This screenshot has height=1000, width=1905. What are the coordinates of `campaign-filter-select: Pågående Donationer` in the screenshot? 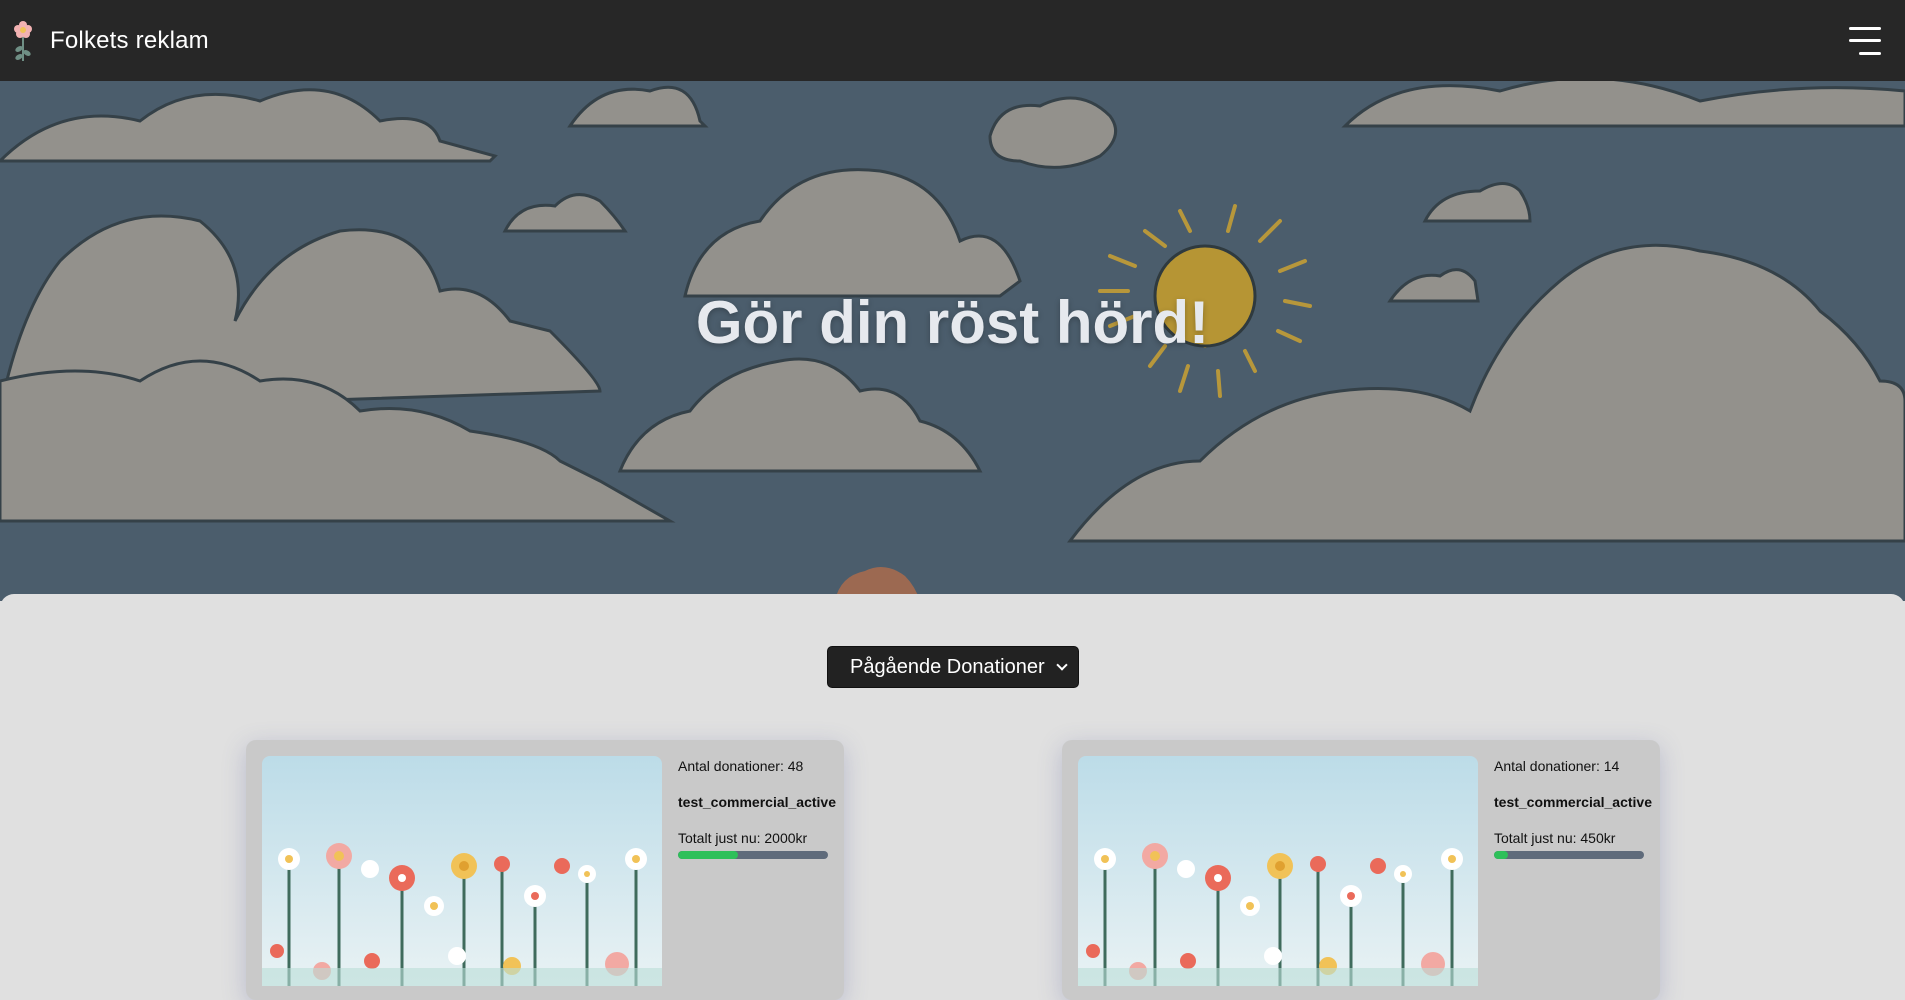 It's located at (953, 667).